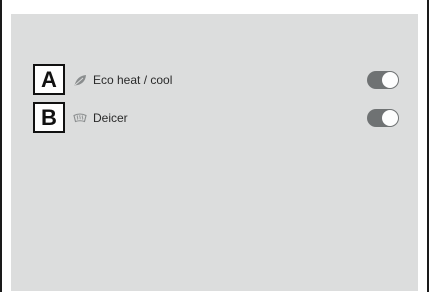  What do you see at coordinates (80, 80) in the screenshot?
I see `leaf-icon` at bounding box center [80, 80].